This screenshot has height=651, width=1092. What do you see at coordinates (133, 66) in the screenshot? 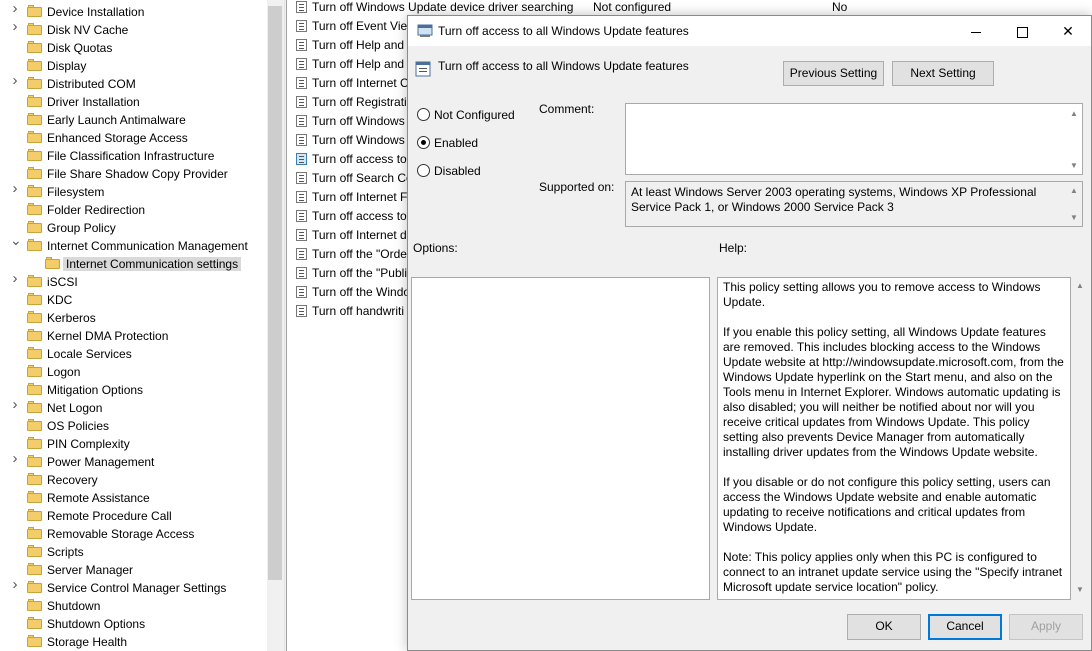
I see `tree-item: Display` at bounding box center [133, 66].